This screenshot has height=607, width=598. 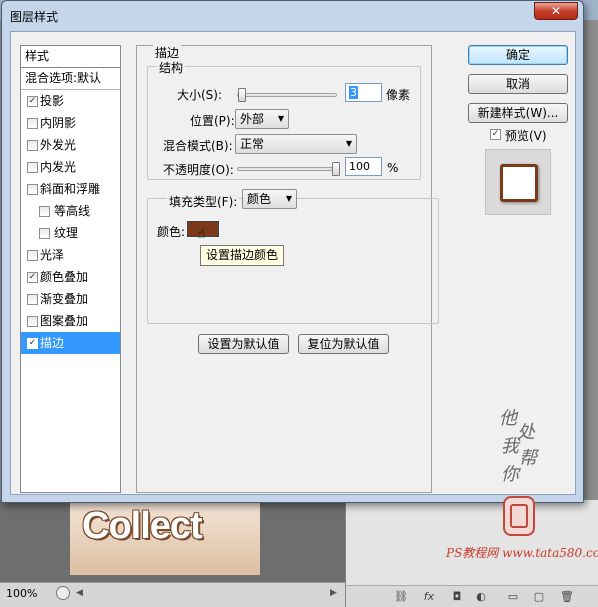 I want to click on blend-mode-dropdown: 正常 ▼, so click(x=296, y=144).